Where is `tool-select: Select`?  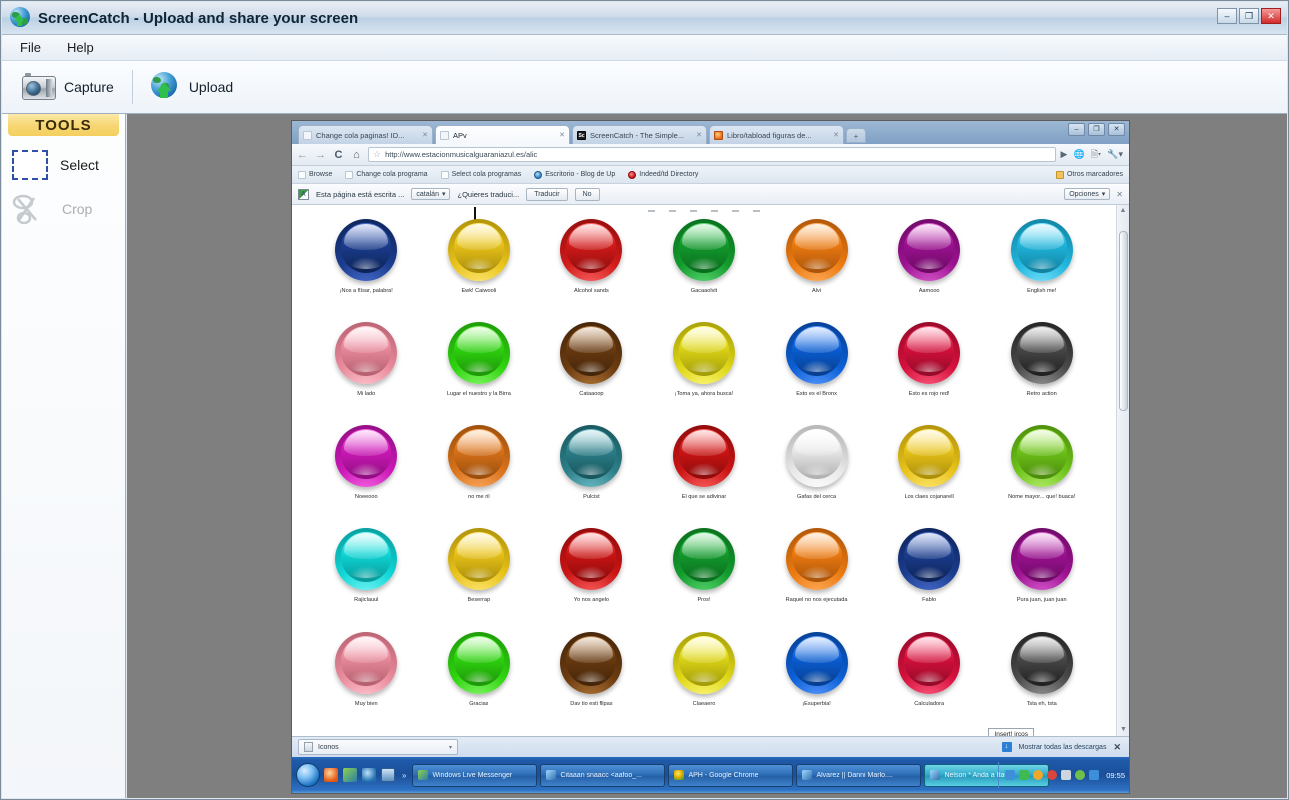 tool-select: Select is located at coordinates (63, 158).